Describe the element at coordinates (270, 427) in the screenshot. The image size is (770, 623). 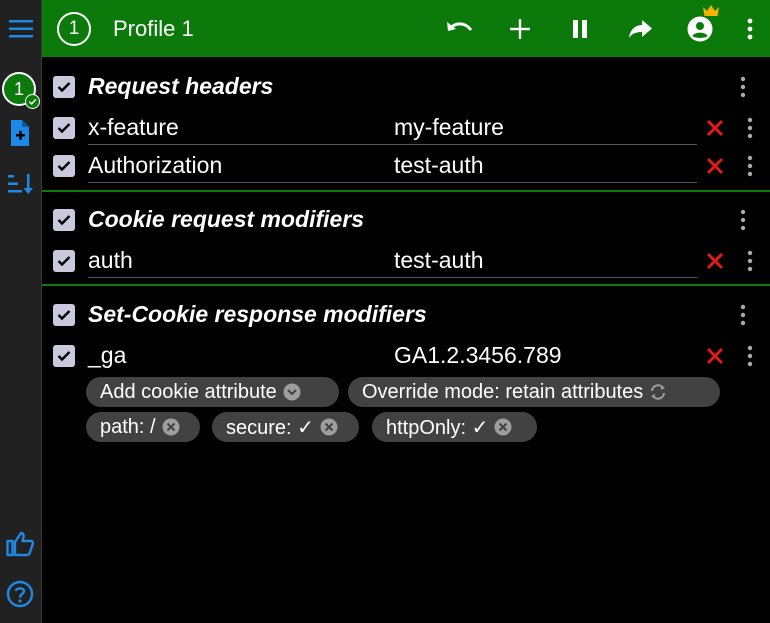
I see `chip-label: secure: ✓` at that location.